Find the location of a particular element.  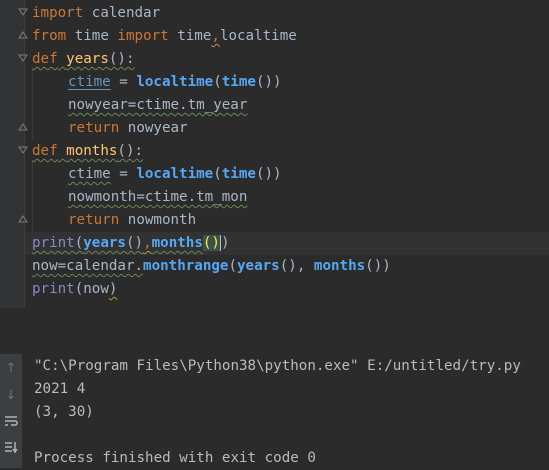

code-text: nowyear is located at coordinates (153, 128).